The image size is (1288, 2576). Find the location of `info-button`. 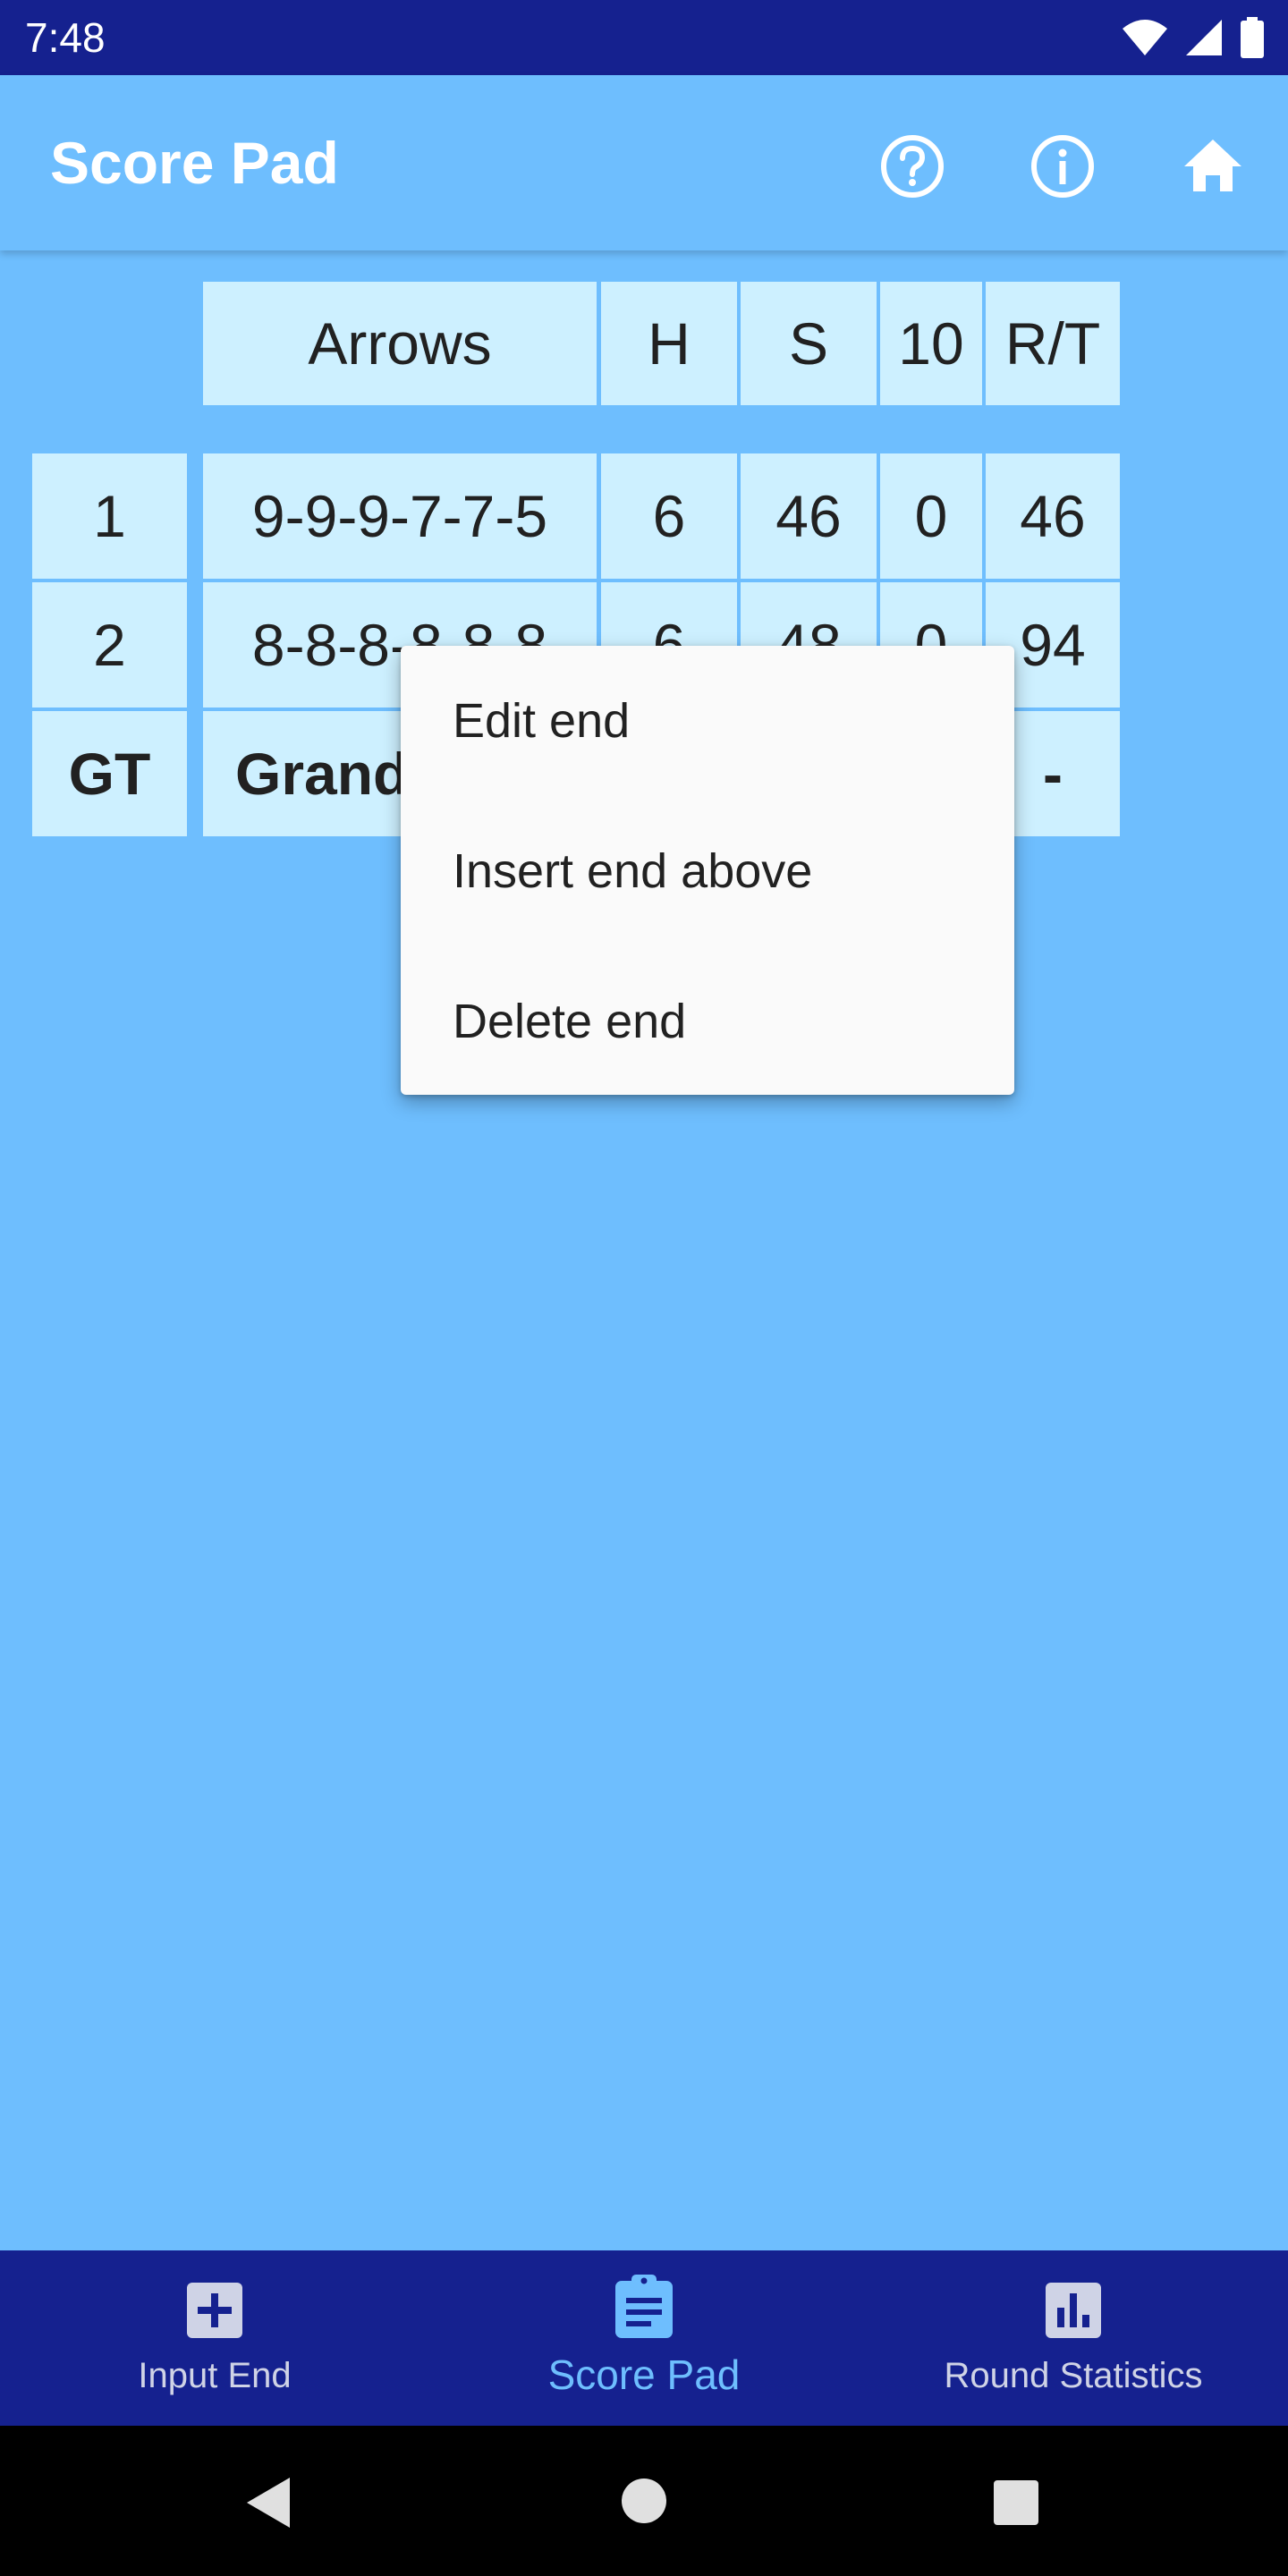

info-button is located at coordinates (1062, 166).